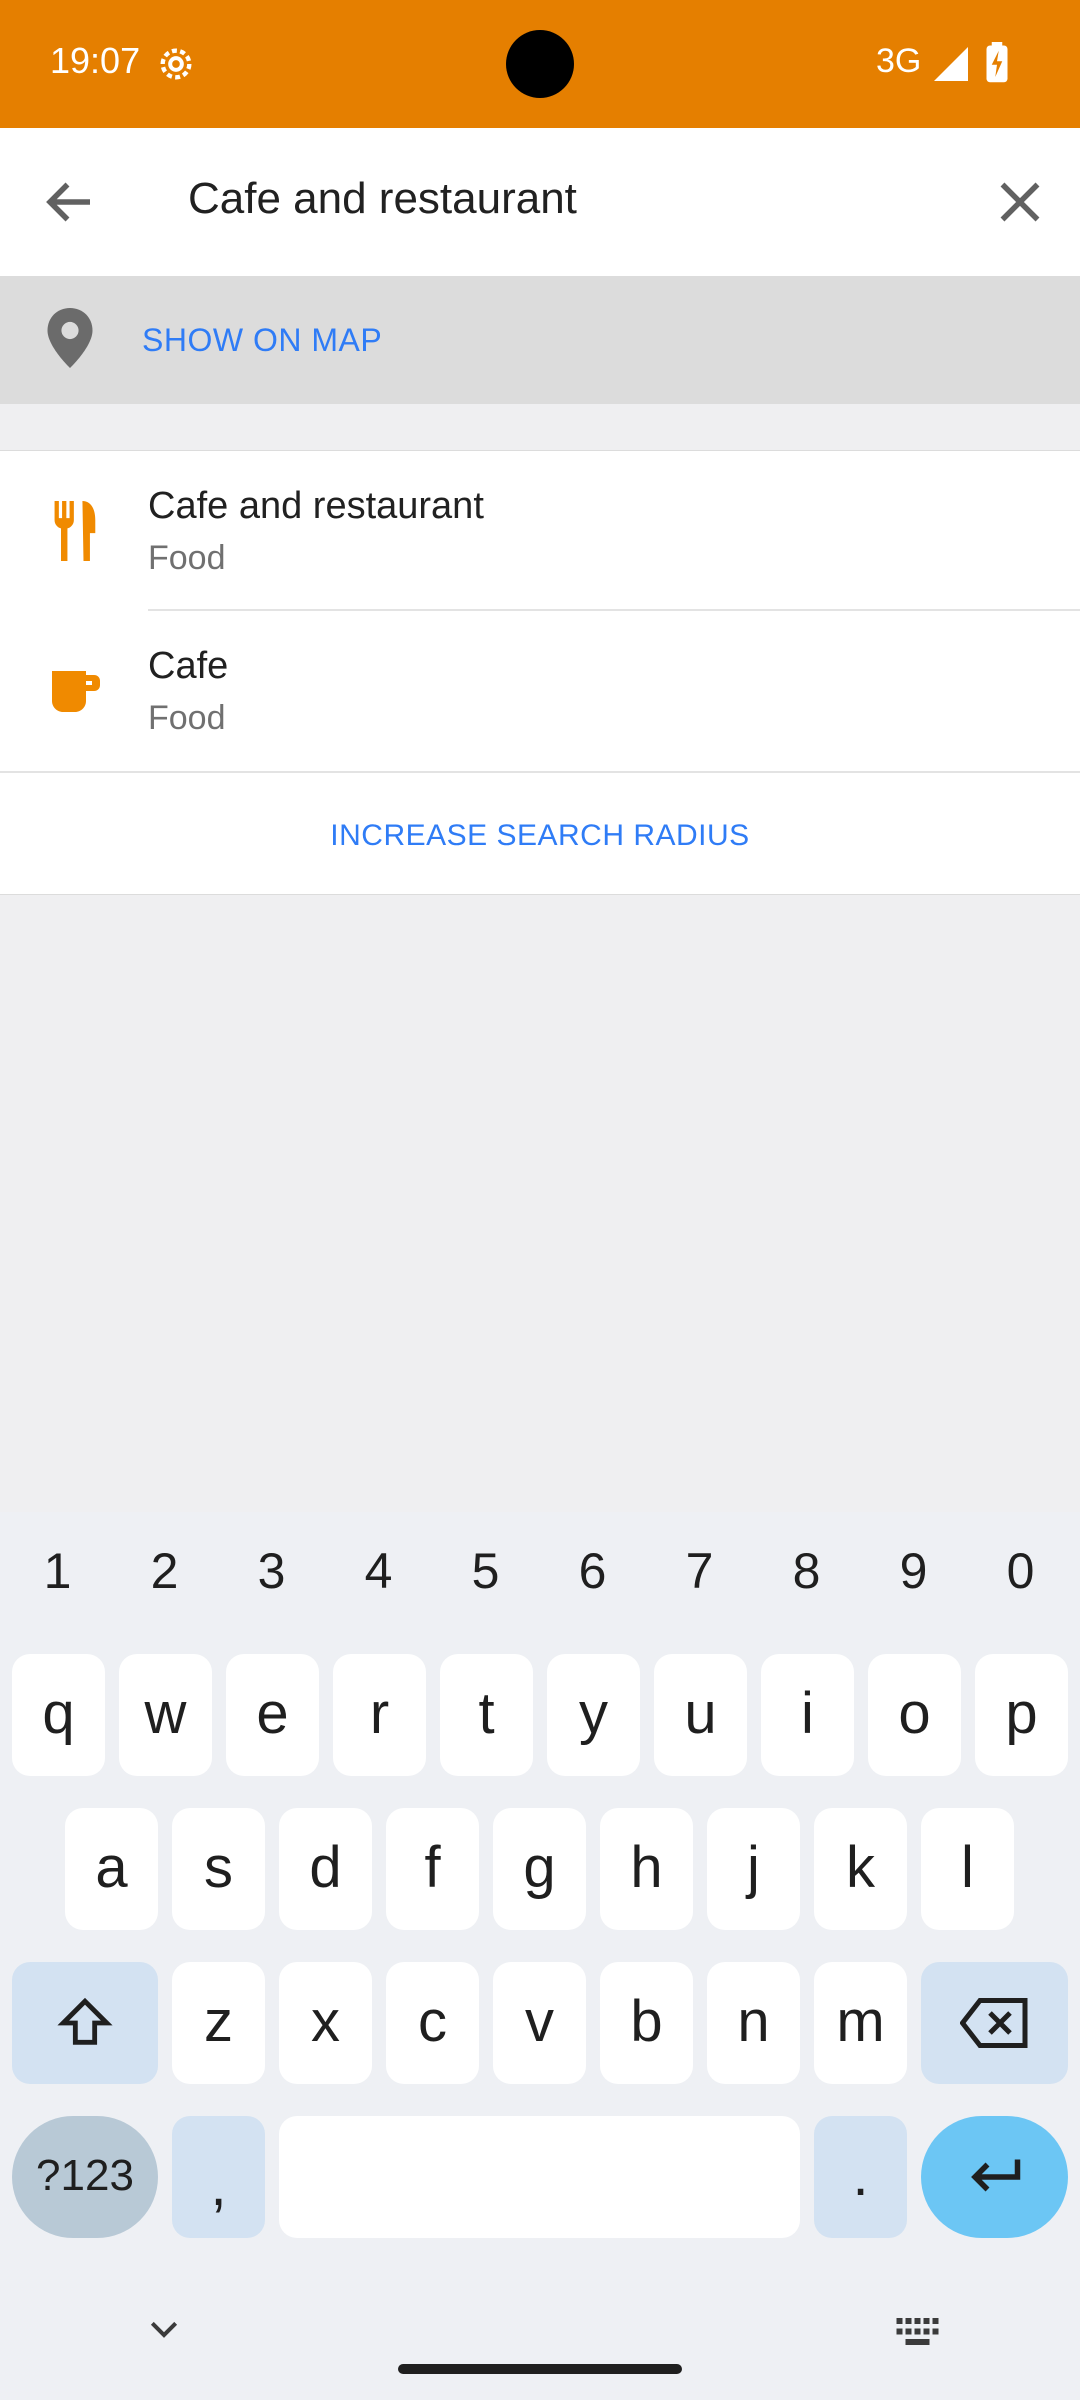 This screenshot has width=1080, height=2400. I want to click on key-4: 4, so click(378, 1571).